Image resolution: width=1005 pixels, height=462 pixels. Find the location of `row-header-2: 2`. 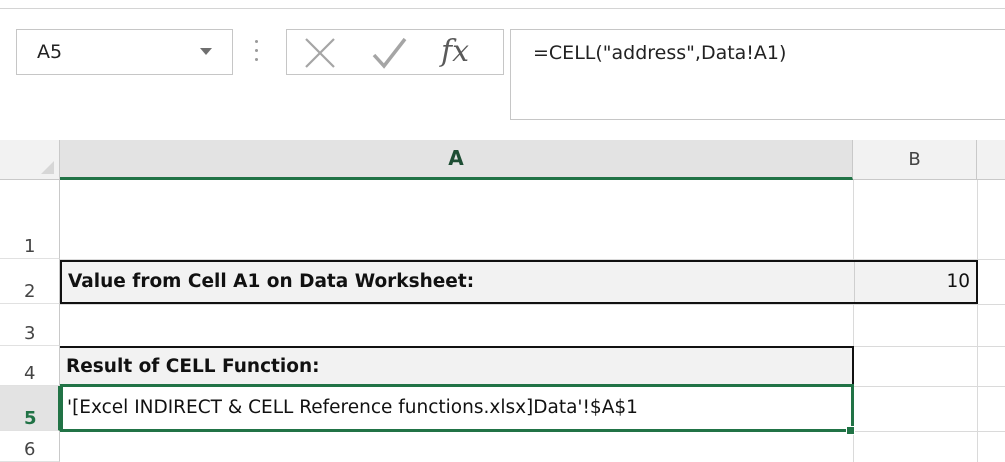

row-header-2: 2 is located at coordinates (30, 281).